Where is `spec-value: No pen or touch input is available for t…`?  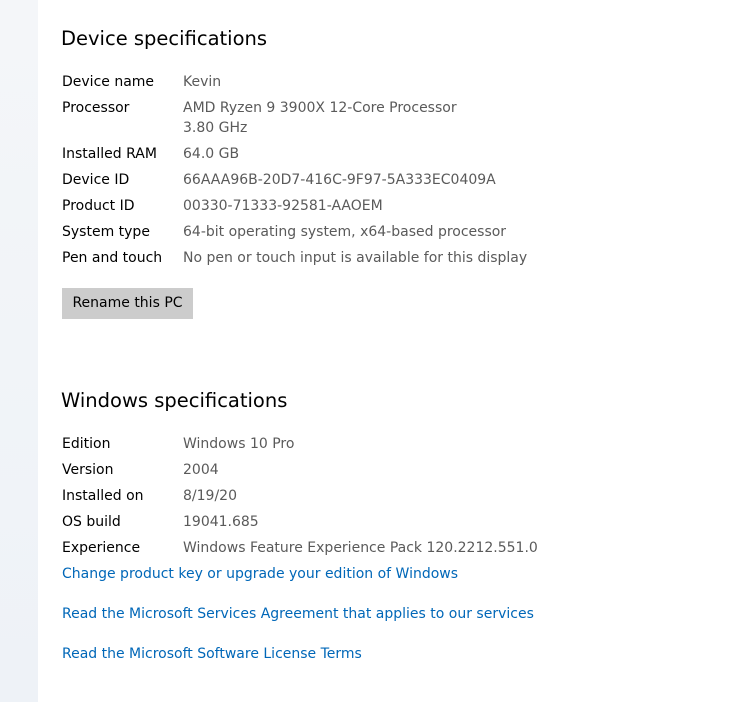 spec-value: No pen or touch input is available for t… is located at coordinates (355, 258).